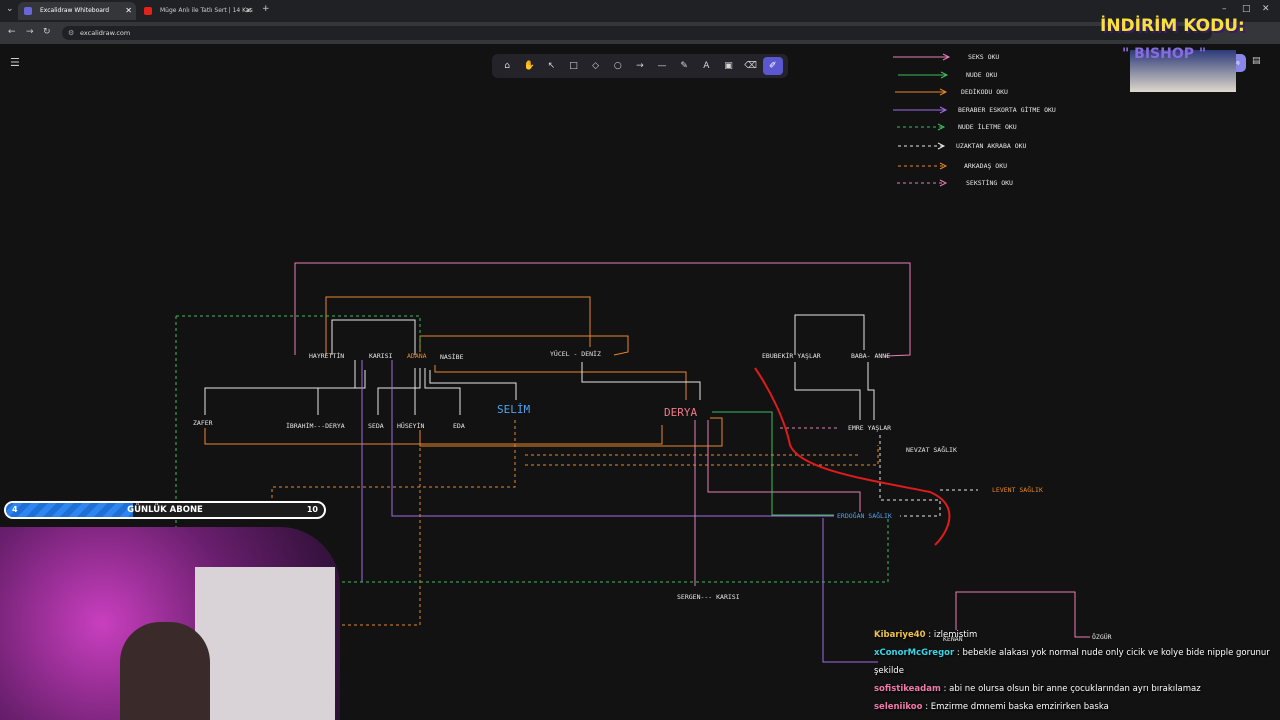 The width and height of the screenshot is (1280, 720). I want to click on node-nevzat: NEVZAT SAĞLIK, so click(931, 449).